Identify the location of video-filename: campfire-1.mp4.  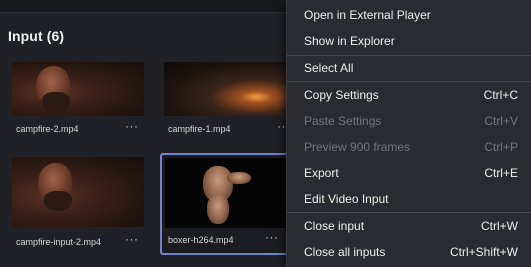
(199, 129).